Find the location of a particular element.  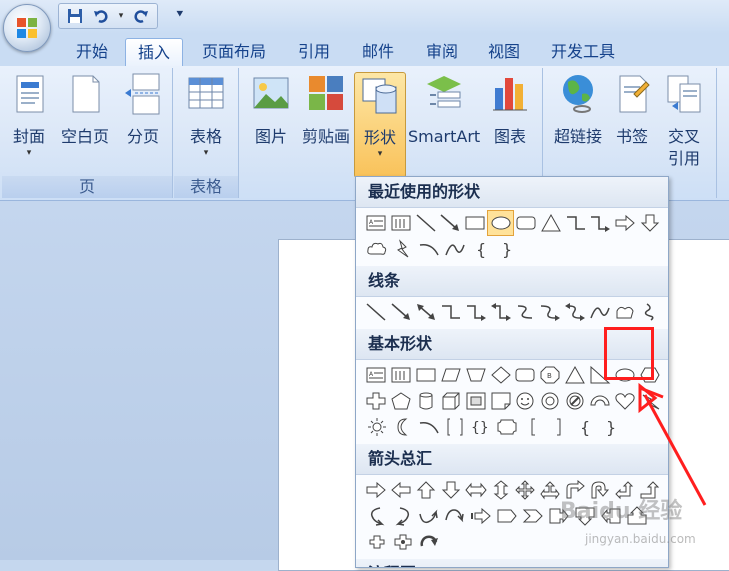

curved-double-arrow-connector-shape-icon is located at coordinates (575, 312).